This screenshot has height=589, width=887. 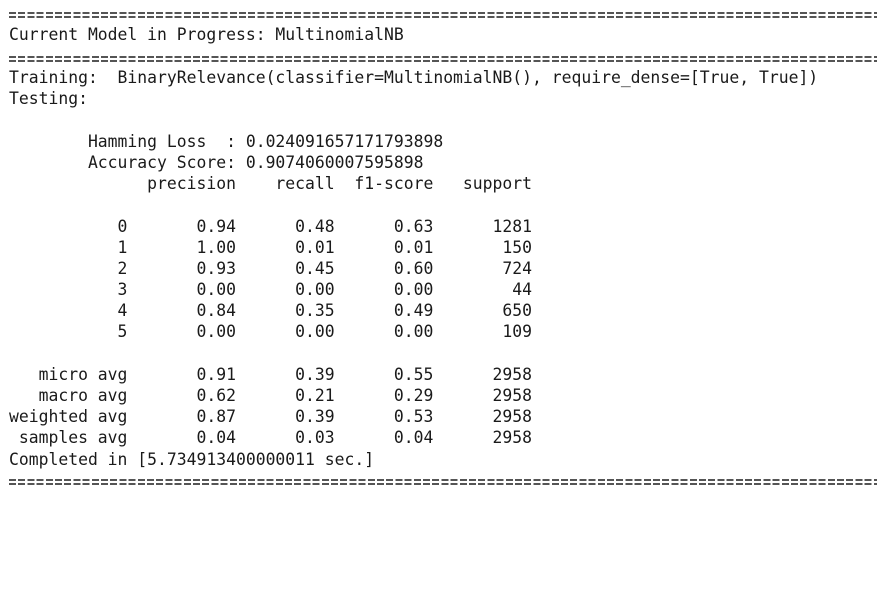 I want to click on report-row: 2 0.93 0.45 0.60 724, so click(x=271, y=268).